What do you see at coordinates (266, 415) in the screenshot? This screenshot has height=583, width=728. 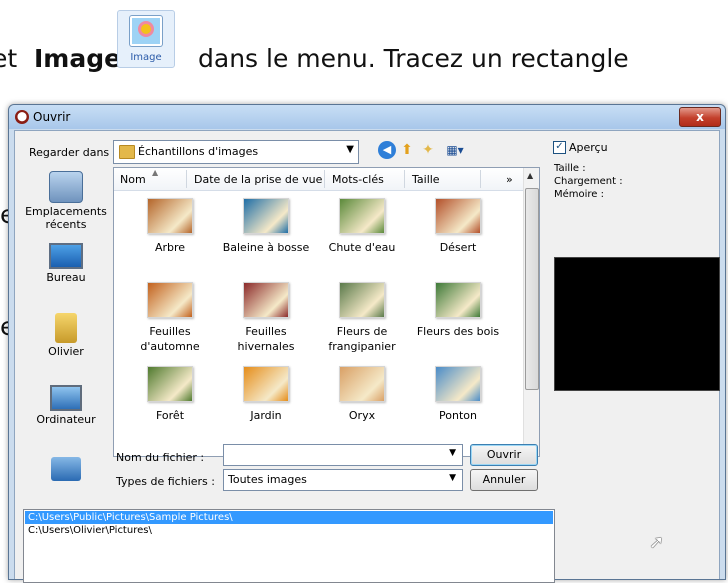 I see `file-label: Jardin` at bounding box center [266, 415].